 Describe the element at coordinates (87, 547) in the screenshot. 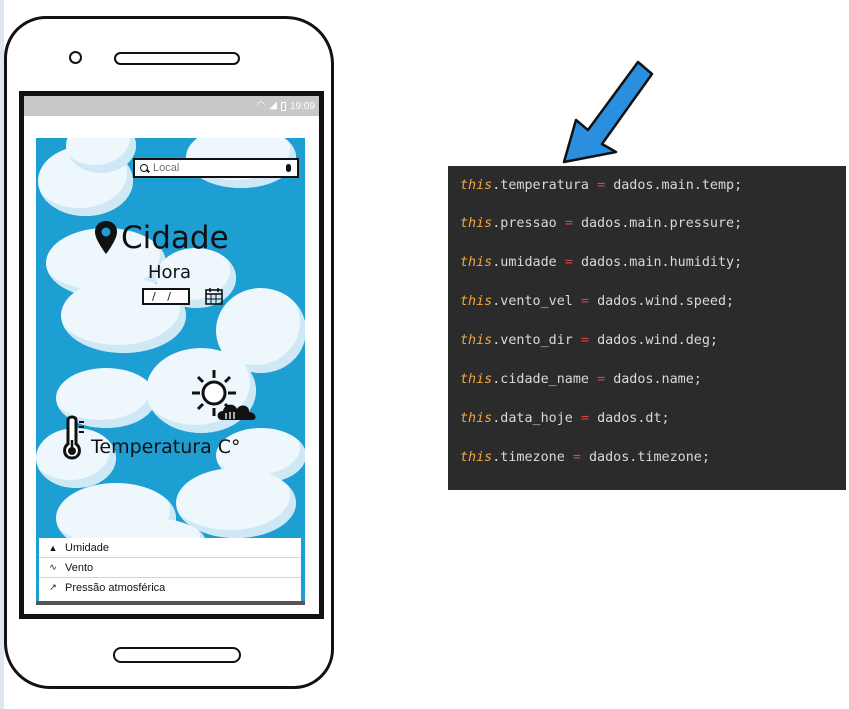

I see `info-label: Umidade` at that location.